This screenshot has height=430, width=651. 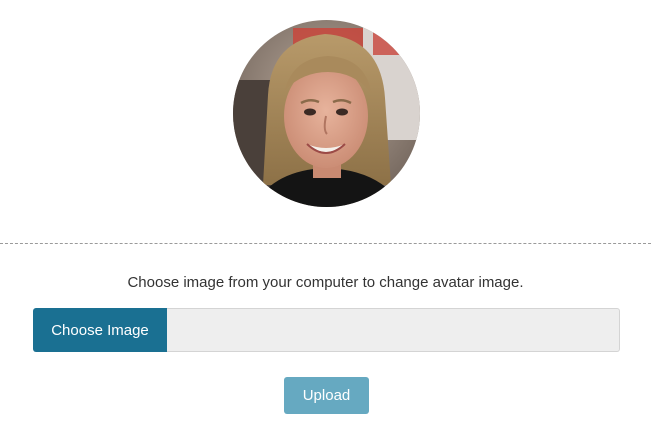 What do you see at coordinates (100, 330) in the screenshot?
I see `choose-image-button: Choose Image` at bounding box center [100, 330].